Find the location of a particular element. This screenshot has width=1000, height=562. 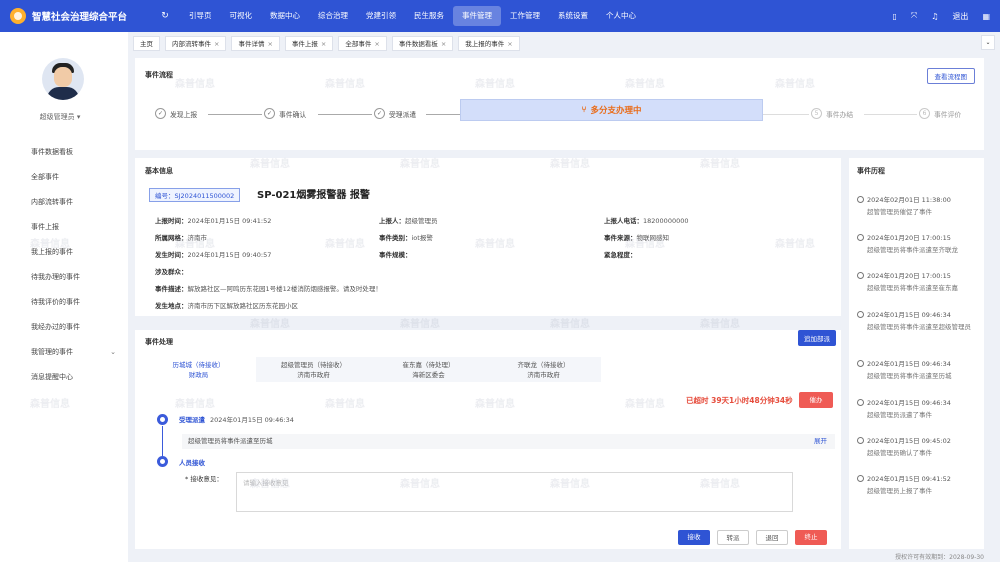

nav-event-mgmt: 事件管理 is located at coordinates (477, 16).